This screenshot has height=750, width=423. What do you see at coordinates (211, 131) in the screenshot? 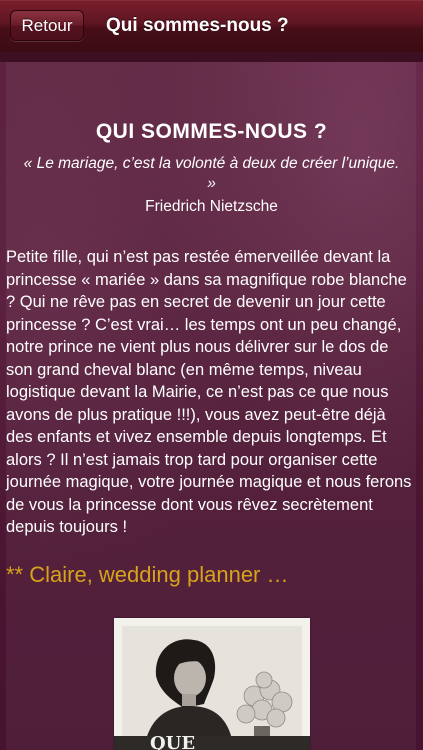
I see `page-heading: QUI SOMMES-NOUS ?` at bounding box center [211, 131].